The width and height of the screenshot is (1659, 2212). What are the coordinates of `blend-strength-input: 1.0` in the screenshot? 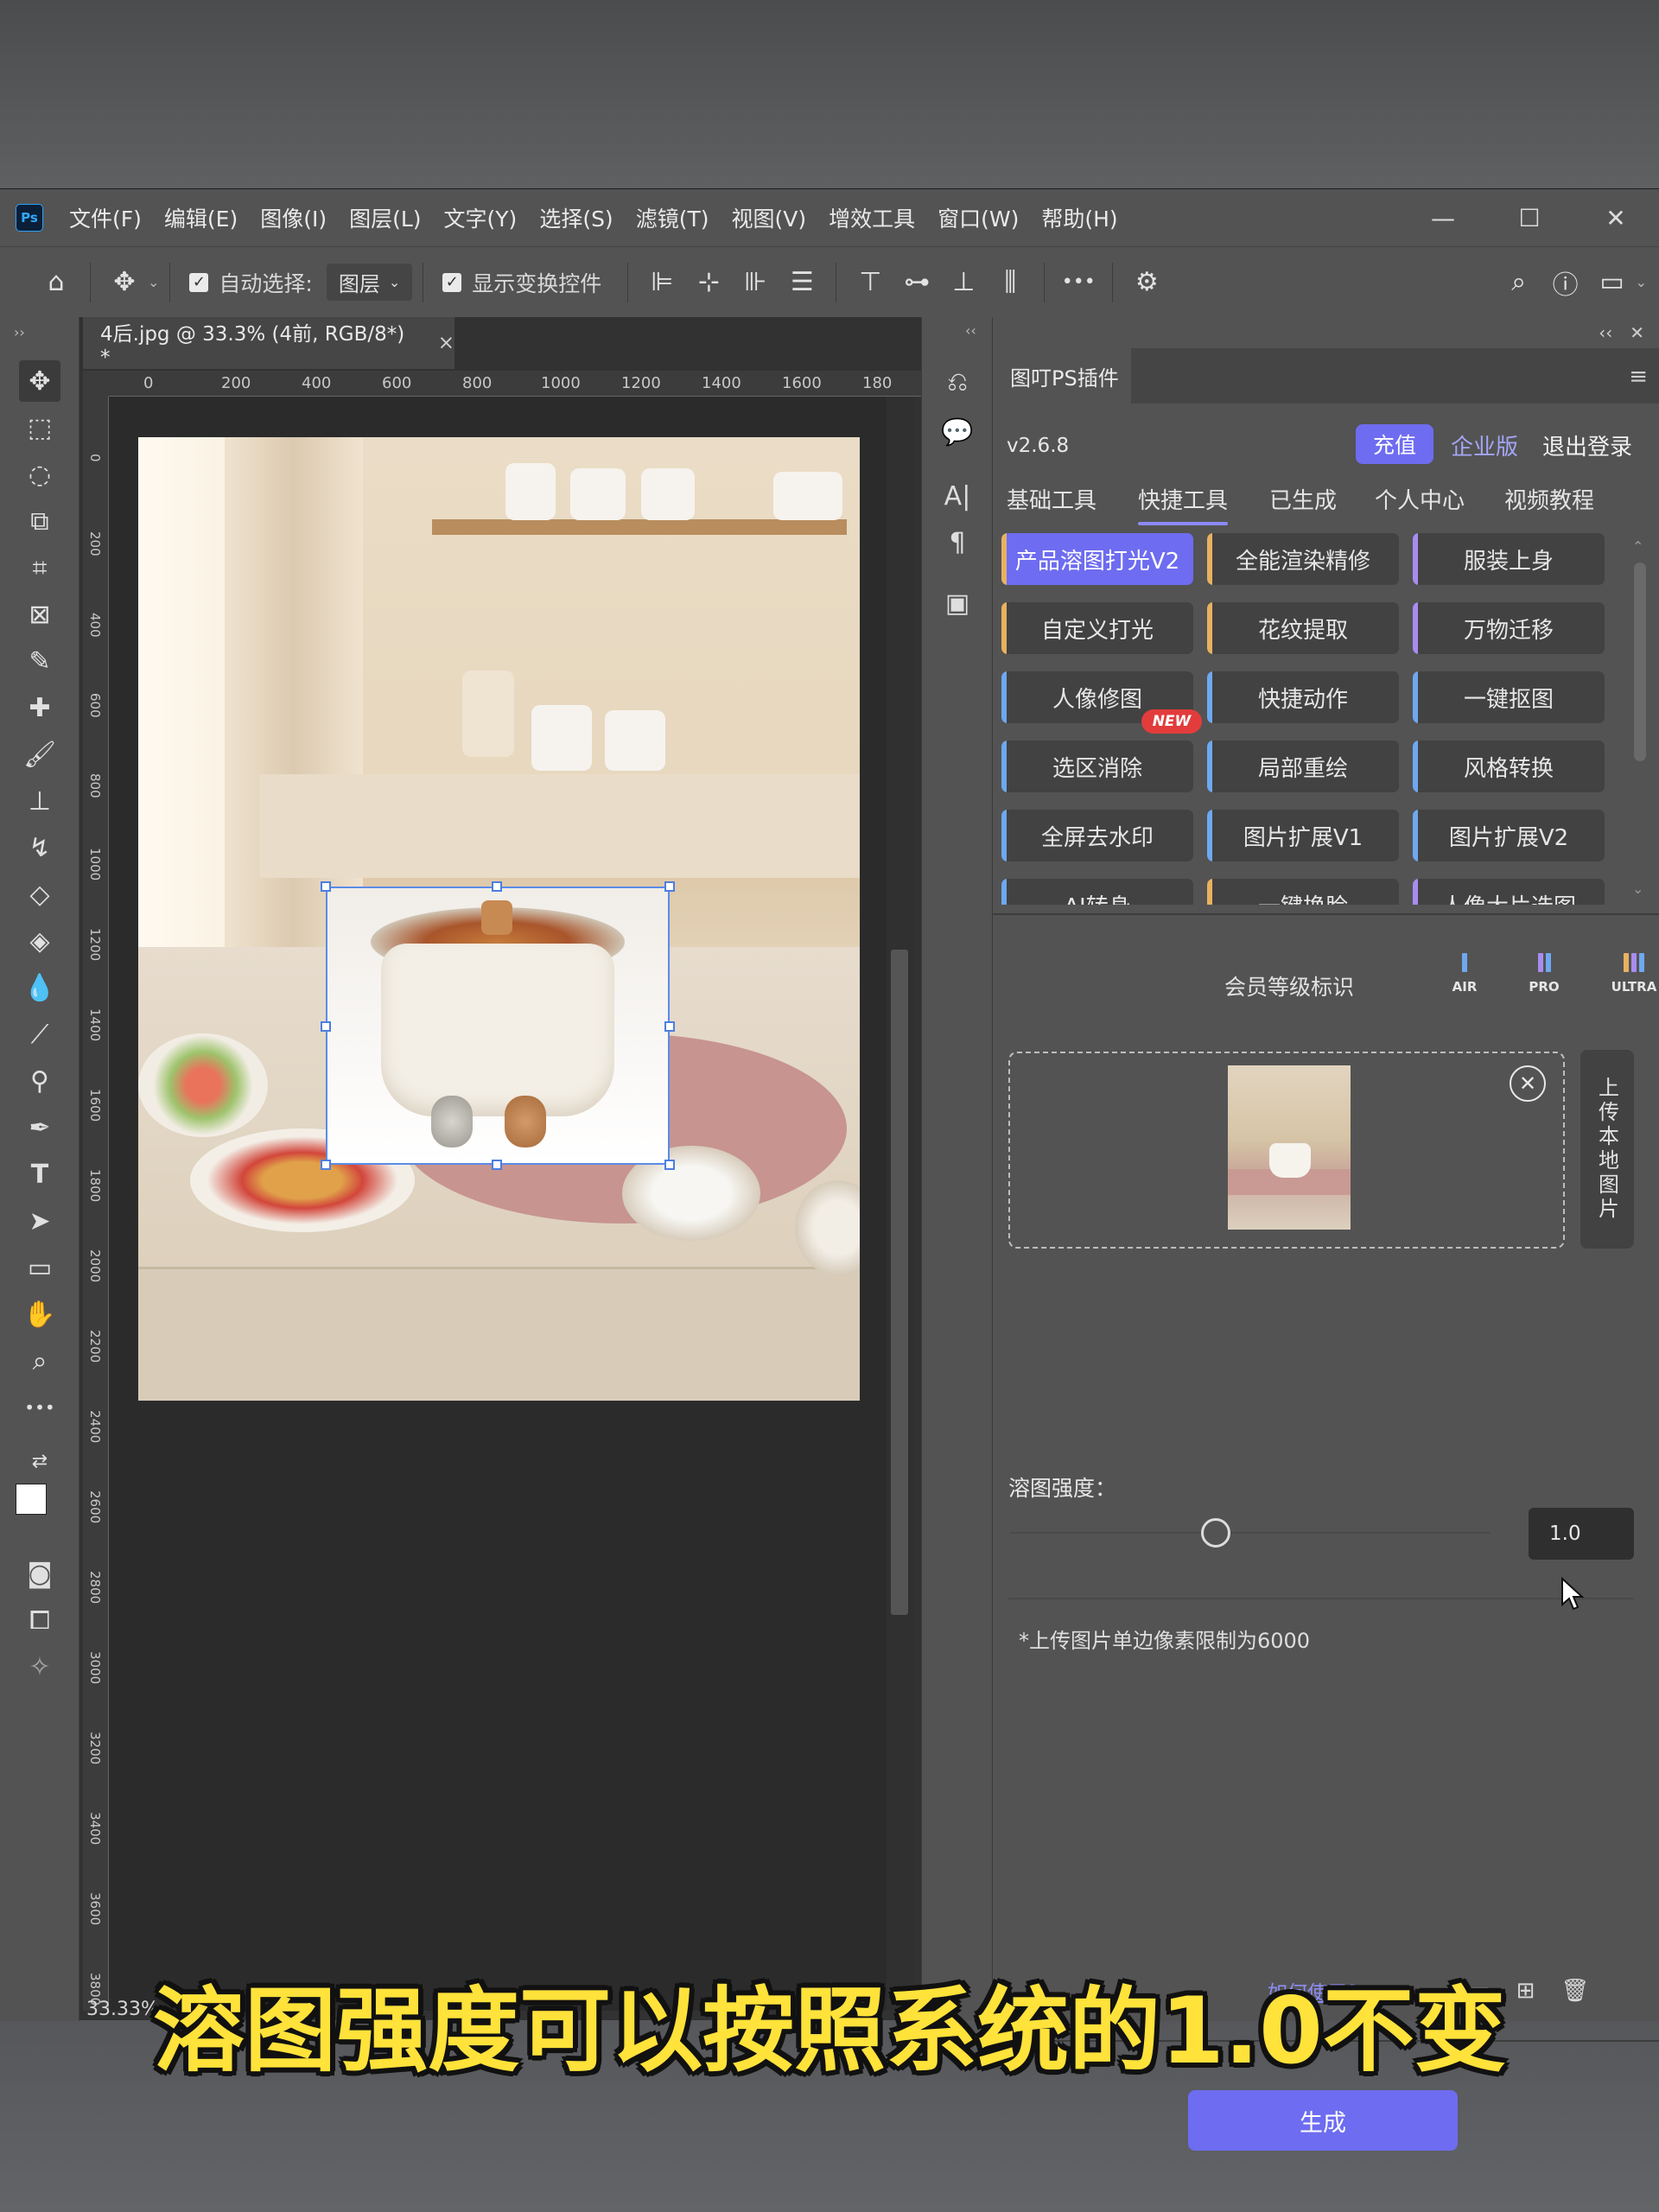 It's located at (1581, 1534).